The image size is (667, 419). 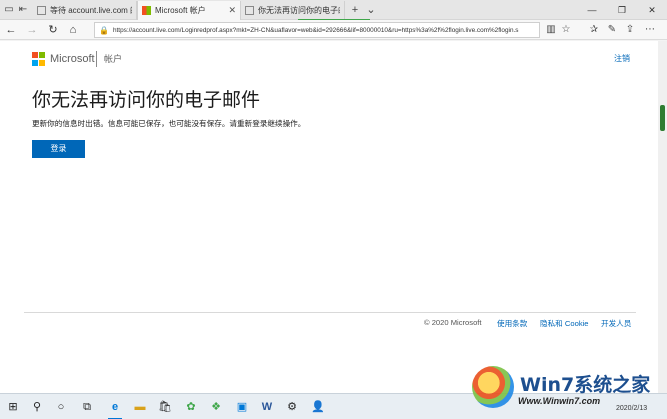 I want to click on reading-view-icon: ▥, so click(x=551, y=30).